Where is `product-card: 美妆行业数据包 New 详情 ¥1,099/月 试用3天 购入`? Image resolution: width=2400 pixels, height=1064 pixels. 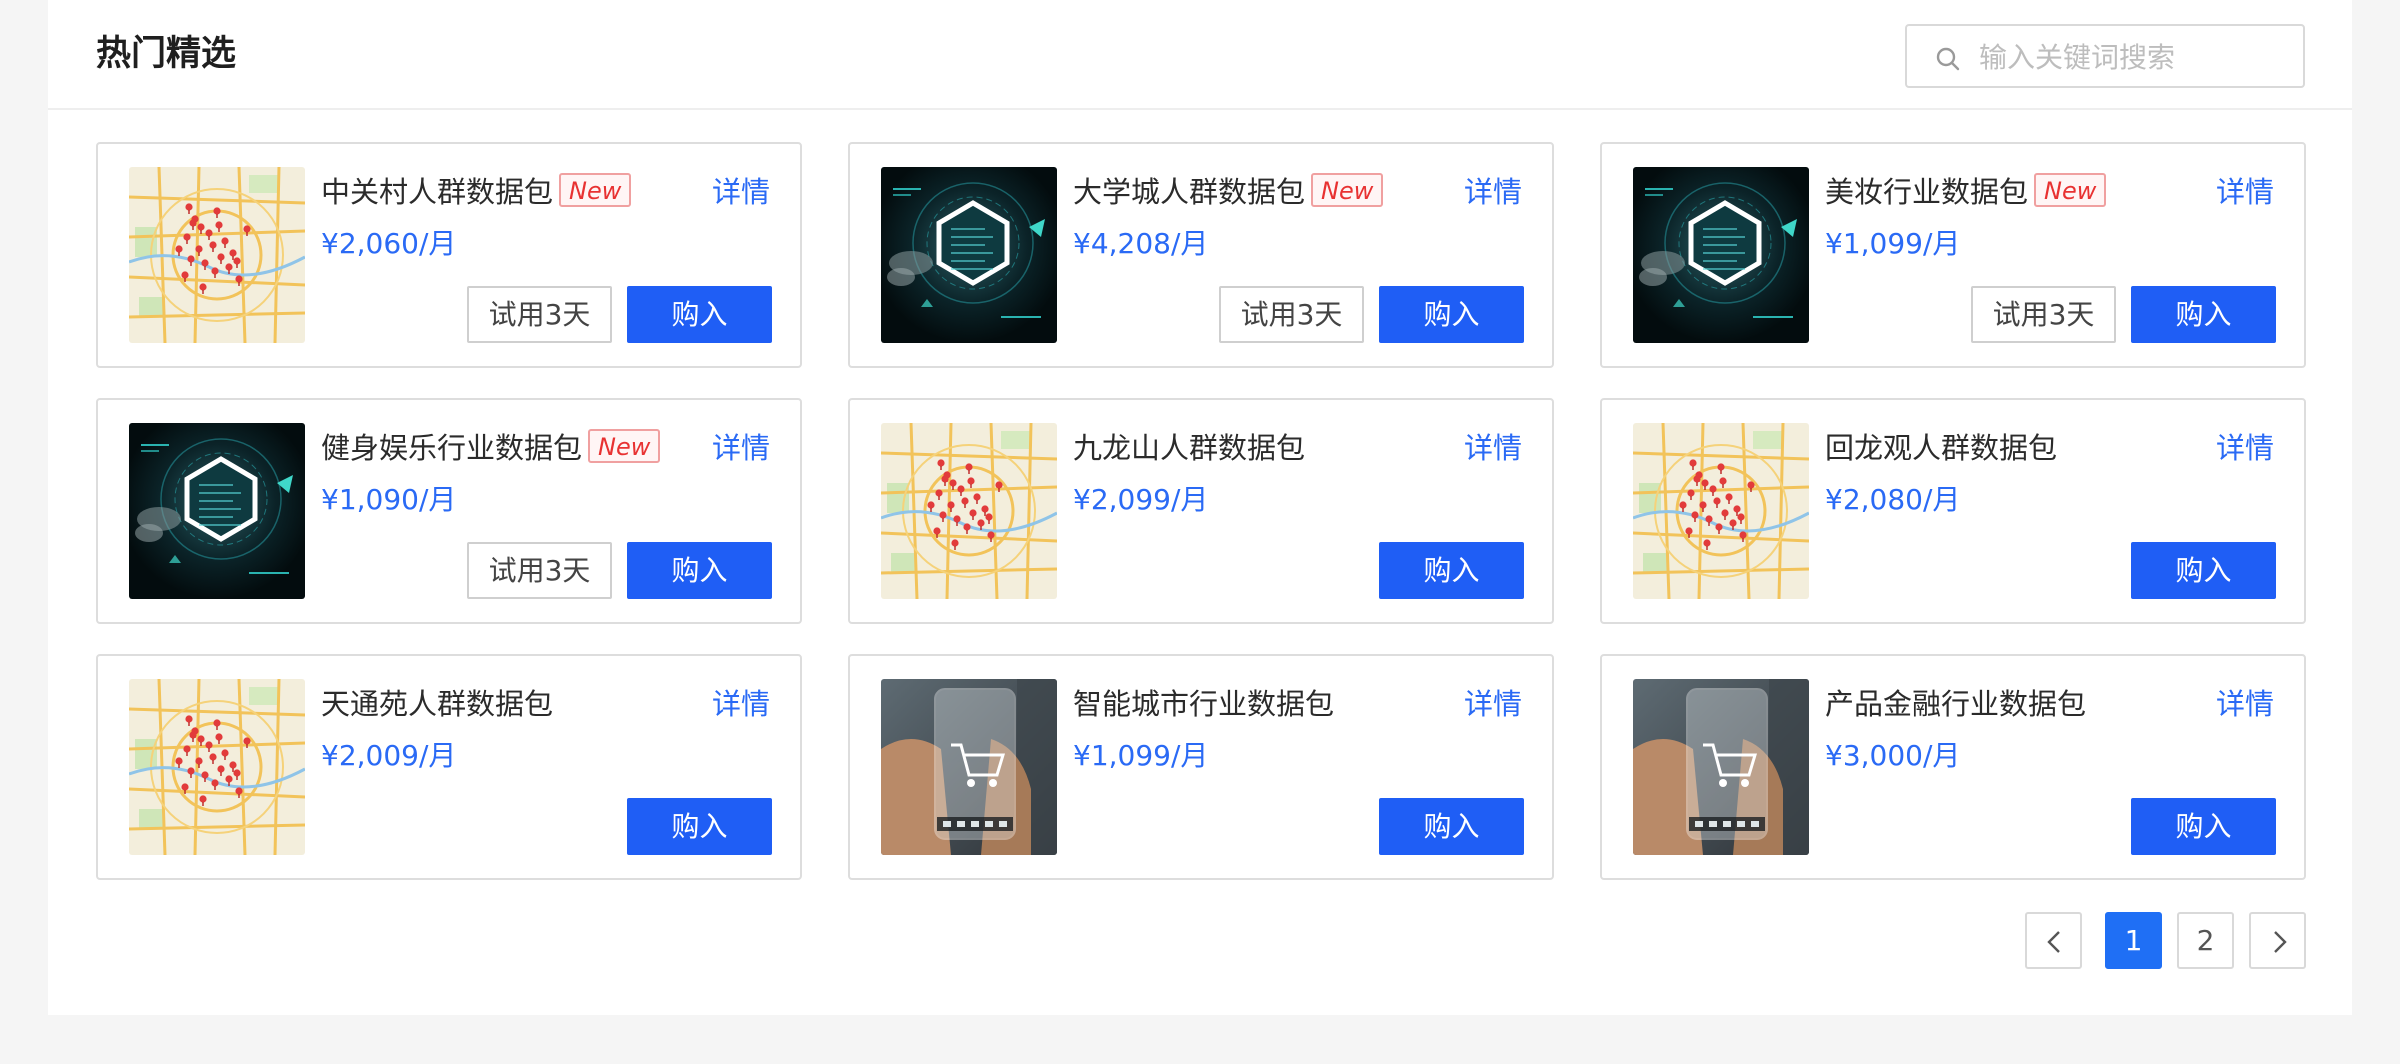 product-card: 美妆行业数据包 New 详情 ¥1,099/月 试用3天 购入 is located at coordinates (1953, 255).